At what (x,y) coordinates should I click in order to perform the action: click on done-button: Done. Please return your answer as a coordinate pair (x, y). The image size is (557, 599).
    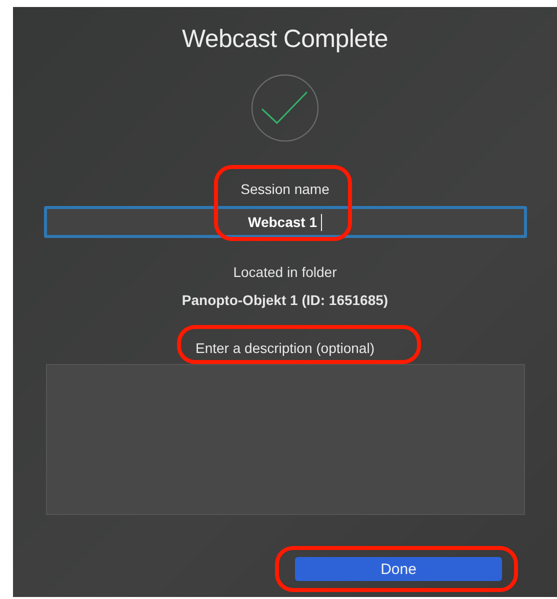
    Looking at the image, I should click on (398, 569).